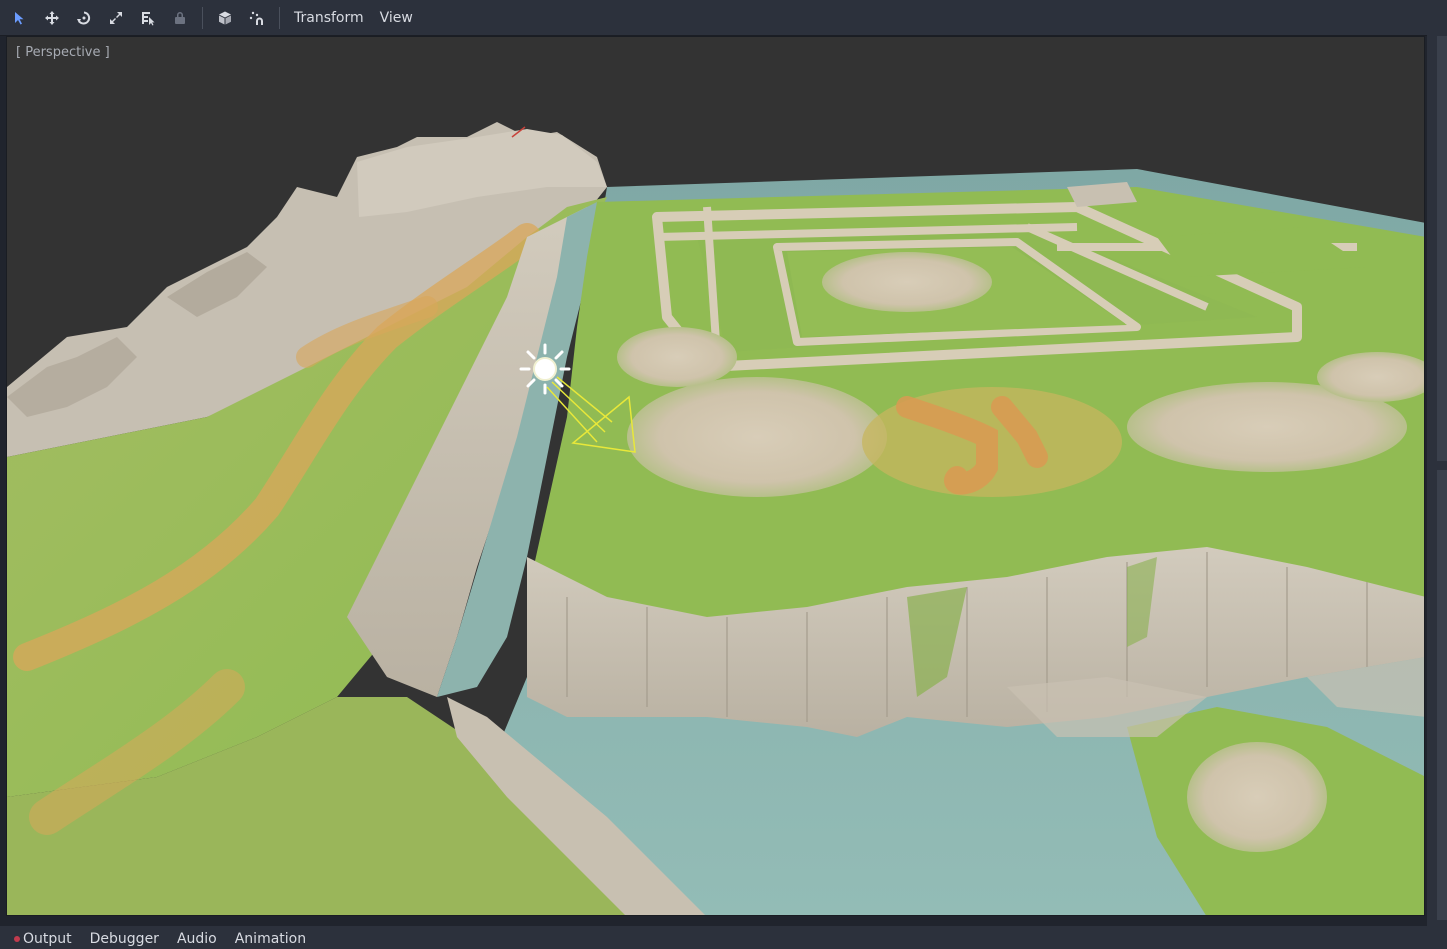 This screenshot has height=949, width=1447. What do you see at coordinates (47, 939) in the screenshot?
I see `tab-output-label: Output` at bounding box center [47, 939].